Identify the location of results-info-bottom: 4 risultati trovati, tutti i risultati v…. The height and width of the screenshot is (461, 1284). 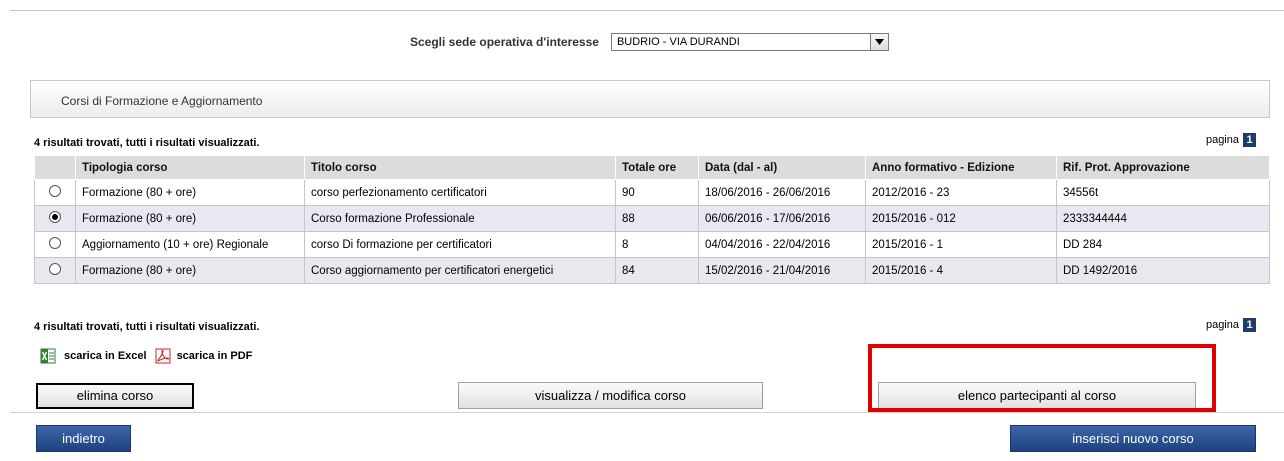
(147, 327).